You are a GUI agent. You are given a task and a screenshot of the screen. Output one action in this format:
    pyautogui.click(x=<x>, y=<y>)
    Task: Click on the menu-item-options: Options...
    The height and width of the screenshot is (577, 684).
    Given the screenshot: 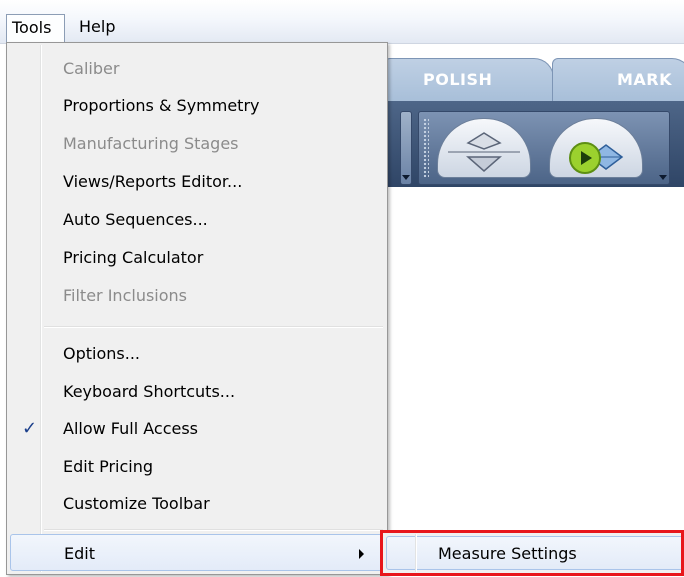 What is the action you would take?
    pyautogui.click(x=197, y=353)
    